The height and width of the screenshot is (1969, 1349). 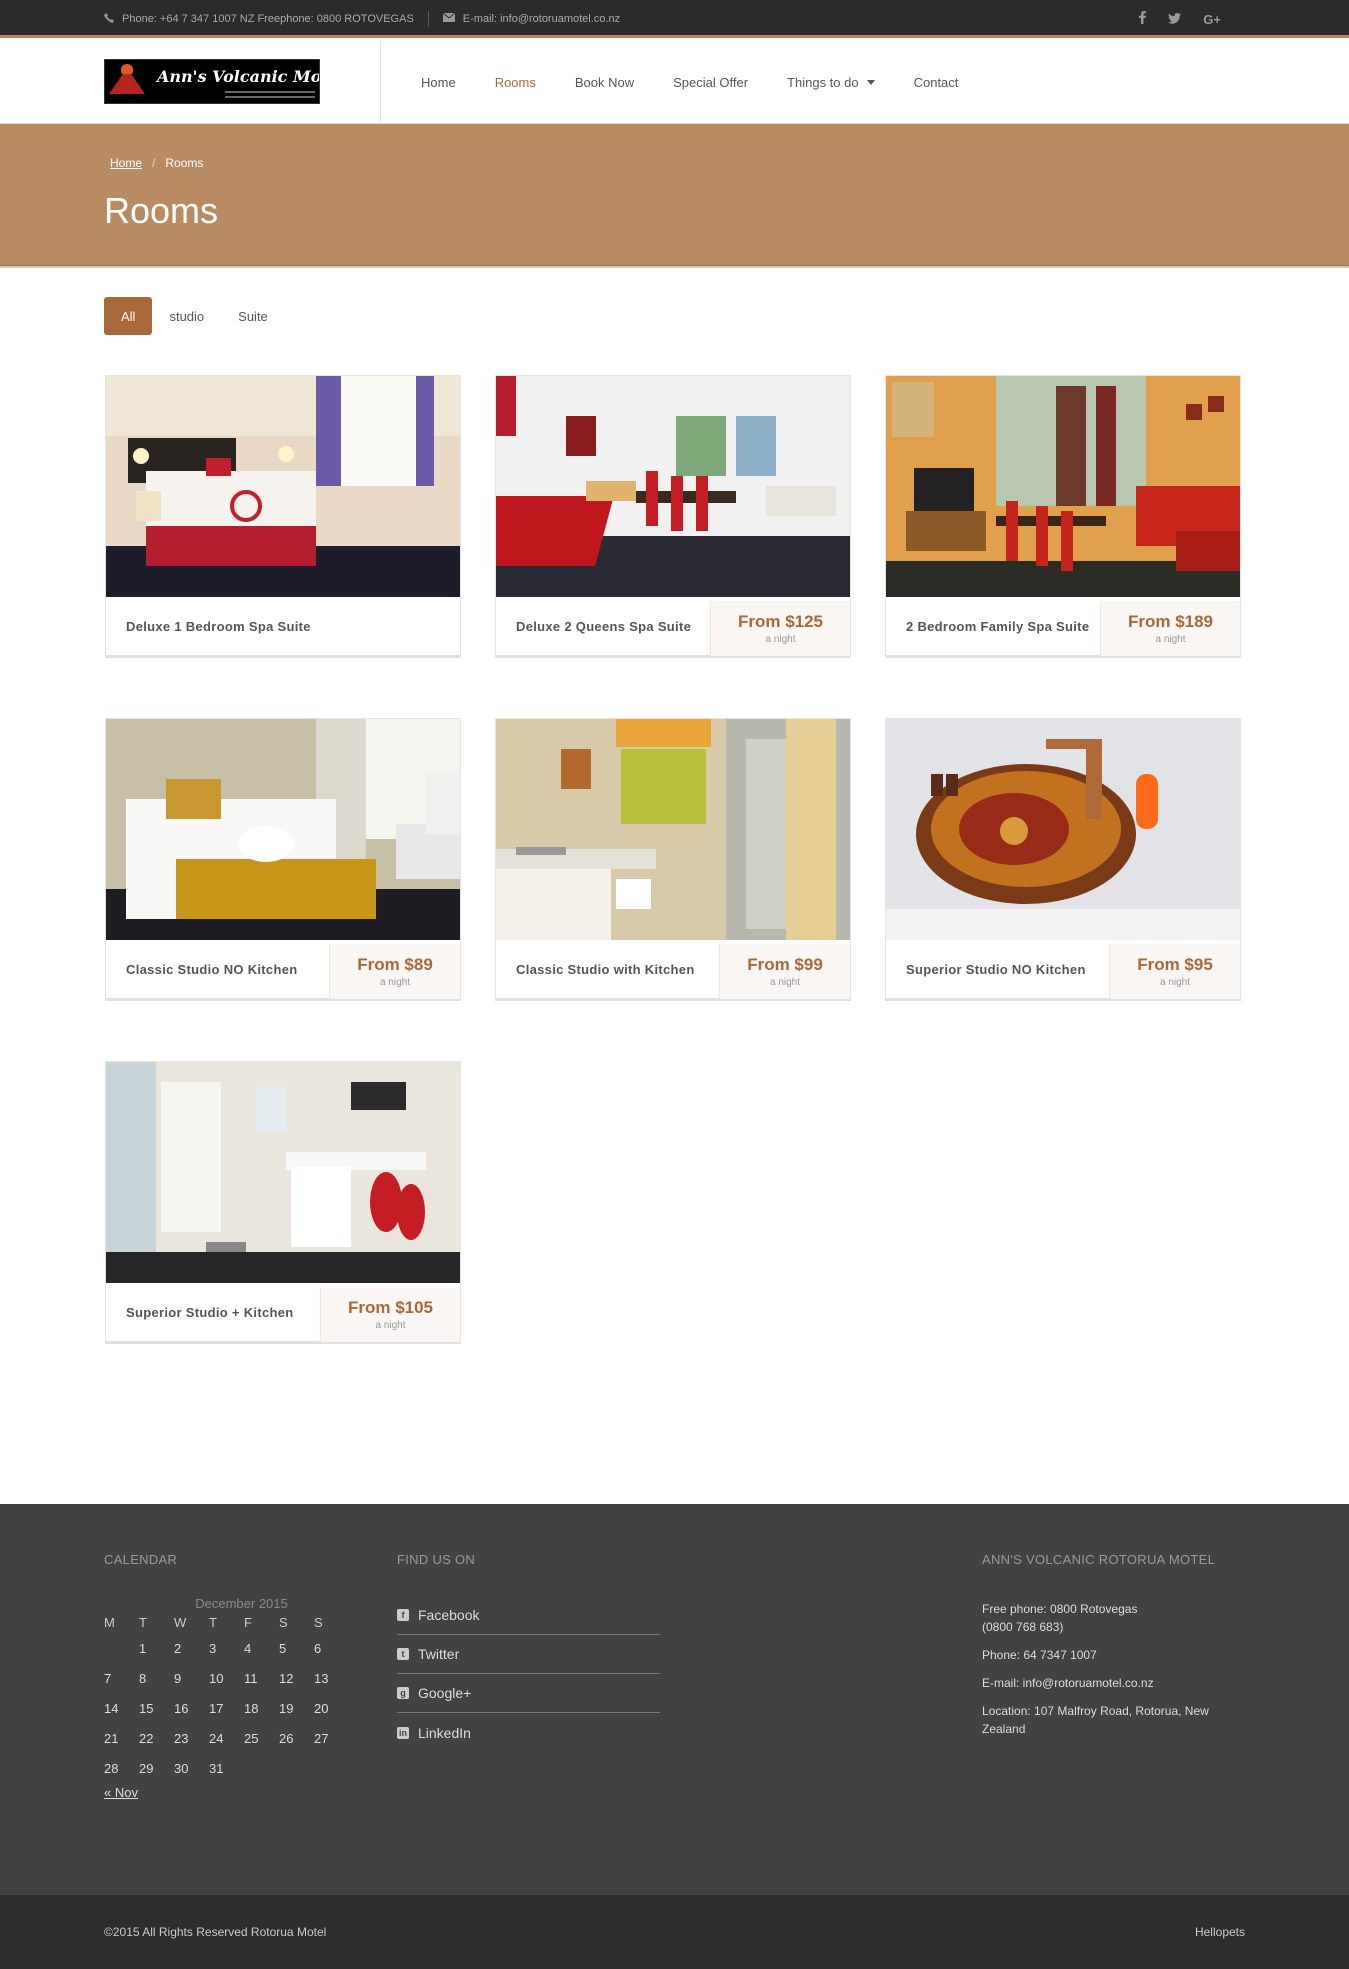 I want to click on phone-number: Phone: 64 7347 1007, so click(x=1039, y=1655).